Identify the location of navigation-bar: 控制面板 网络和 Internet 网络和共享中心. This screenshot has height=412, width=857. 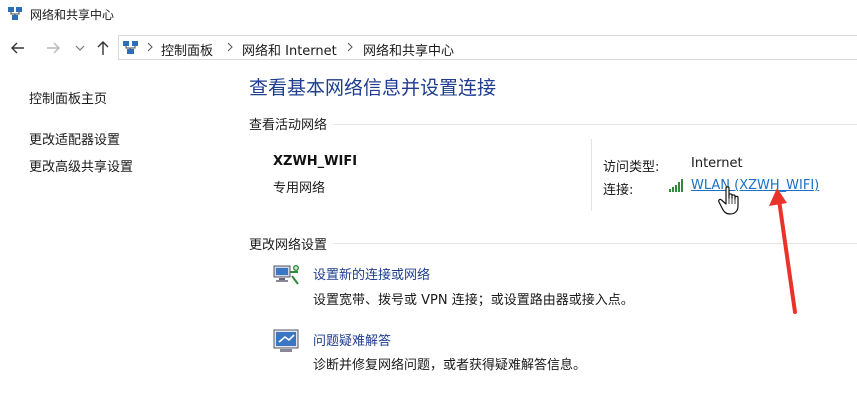
(428, 48).